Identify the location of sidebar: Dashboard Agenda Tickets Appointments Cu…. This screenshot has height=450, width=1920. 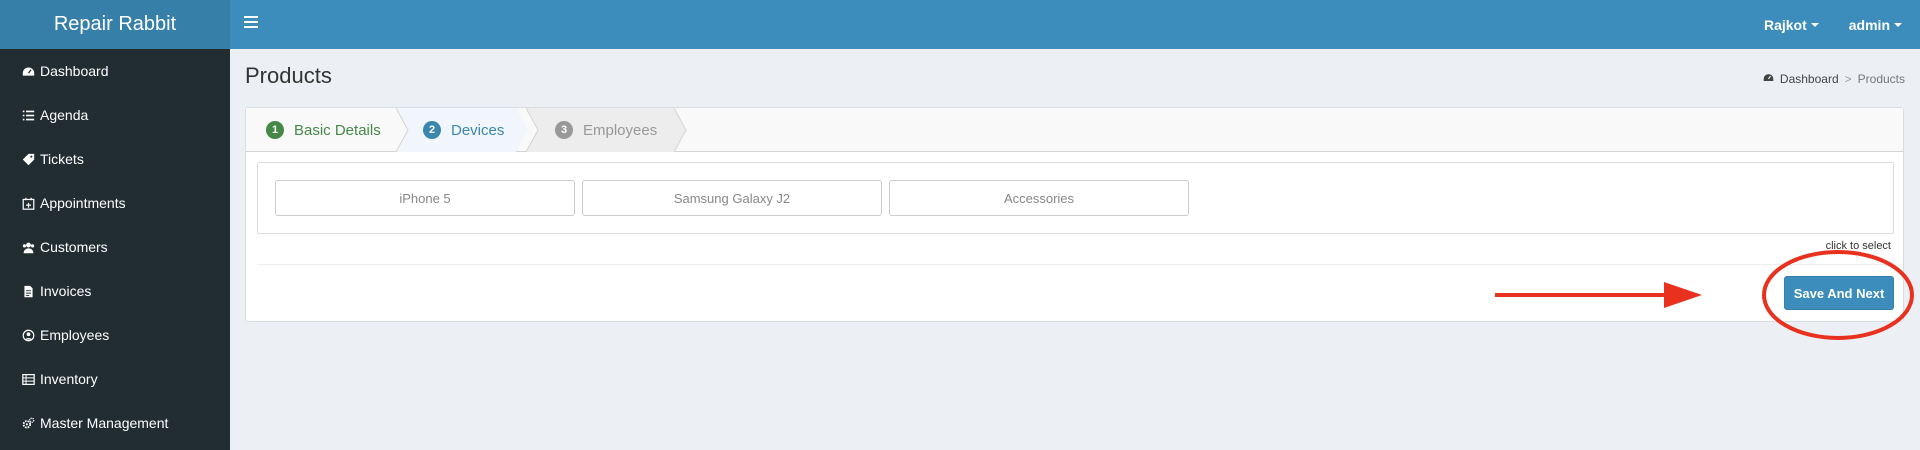
(115, 249).